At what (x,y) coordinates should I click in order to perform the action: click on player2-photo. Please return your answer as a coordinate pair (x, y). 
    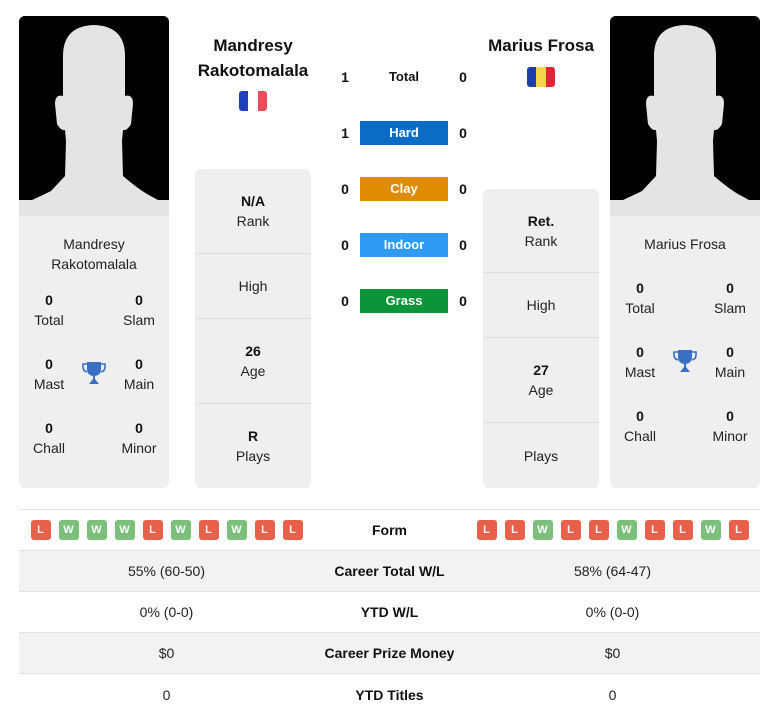
    Looking at the image, I should click on (685, 116).